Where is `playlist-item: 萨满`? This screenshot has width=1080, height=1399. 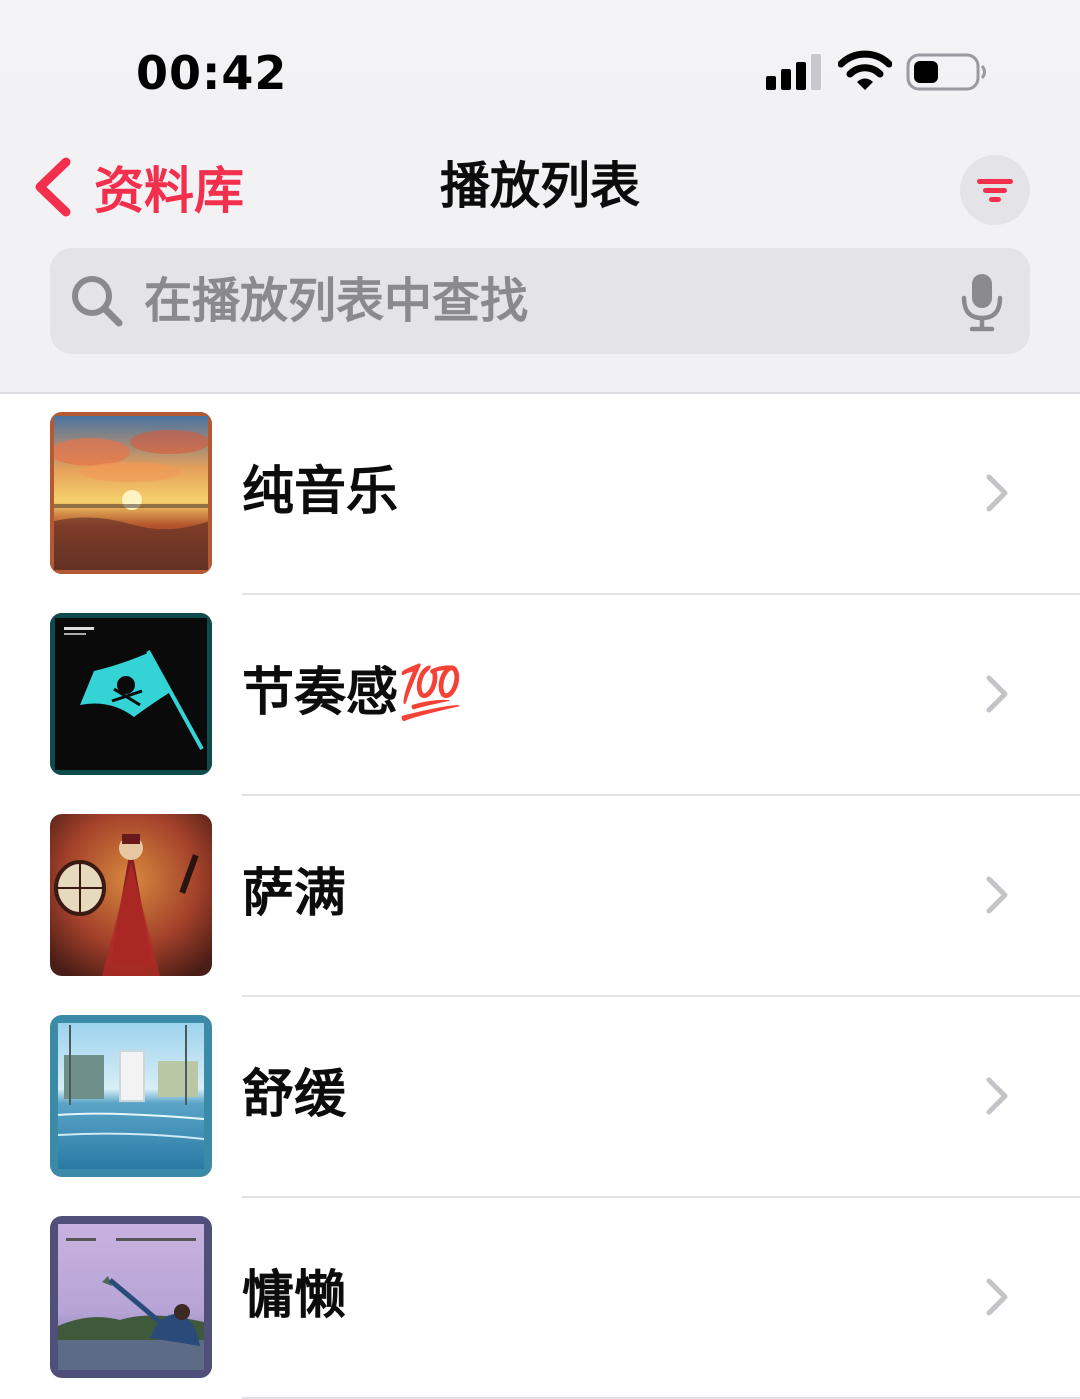
playlist-item: 萨满 is located at coordinates (540, 896).